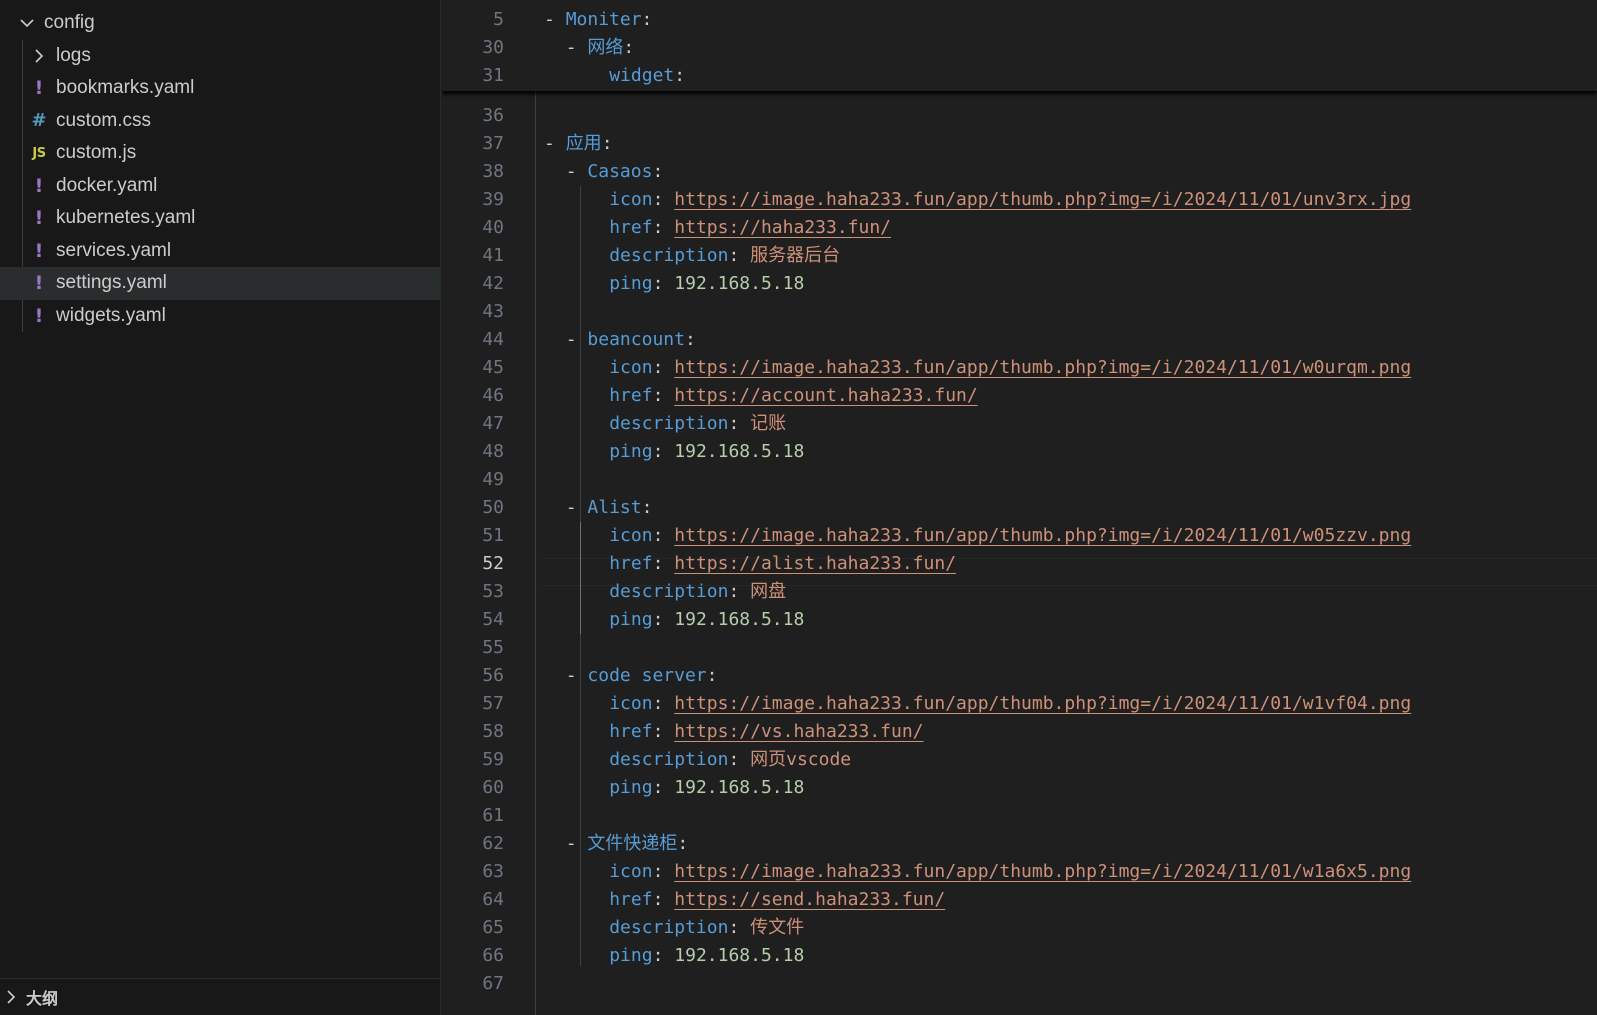  What do you see at coordinates (798, 731) in the screenshot?
I see `url-link: https://vs.haha233.fun/` at bounding box center [798, 731].